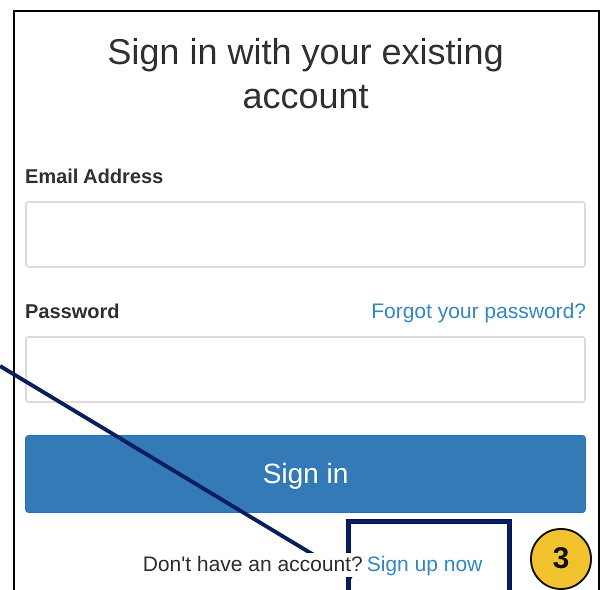  Describe the element at coordinates (561, 559) in the screenshot. I see `step-badge: 3` at that location.